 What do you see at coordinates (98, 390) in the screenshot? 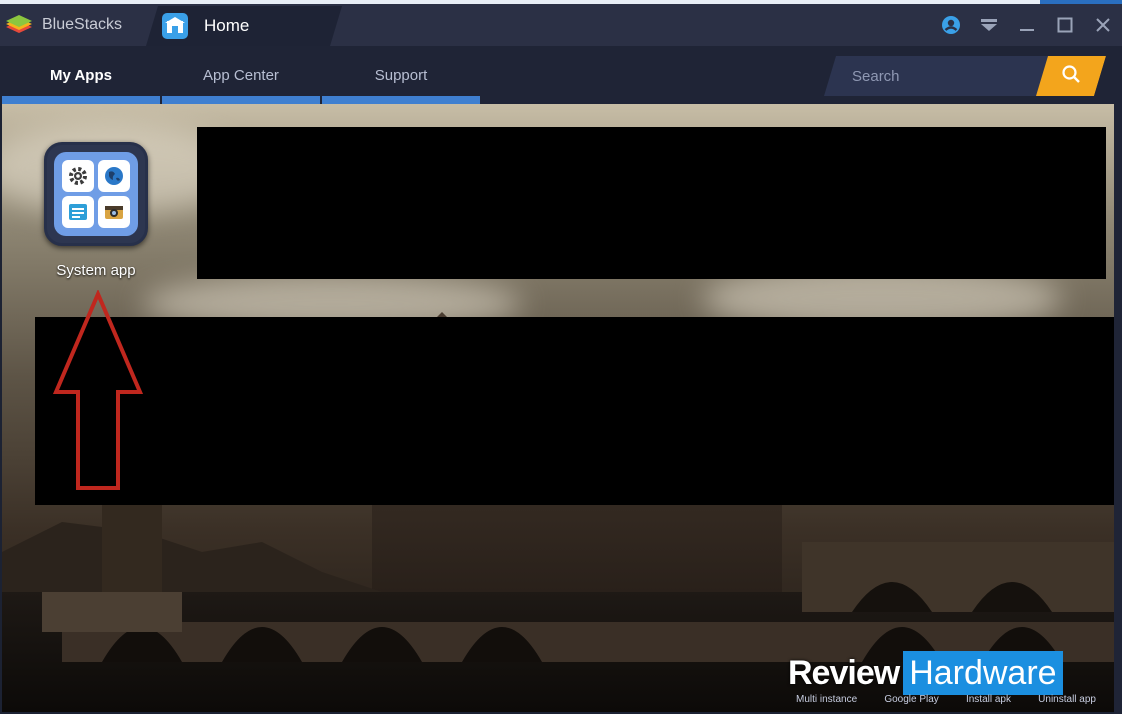
I see `red-arrow-annotation` at bounding box center [98, 390].